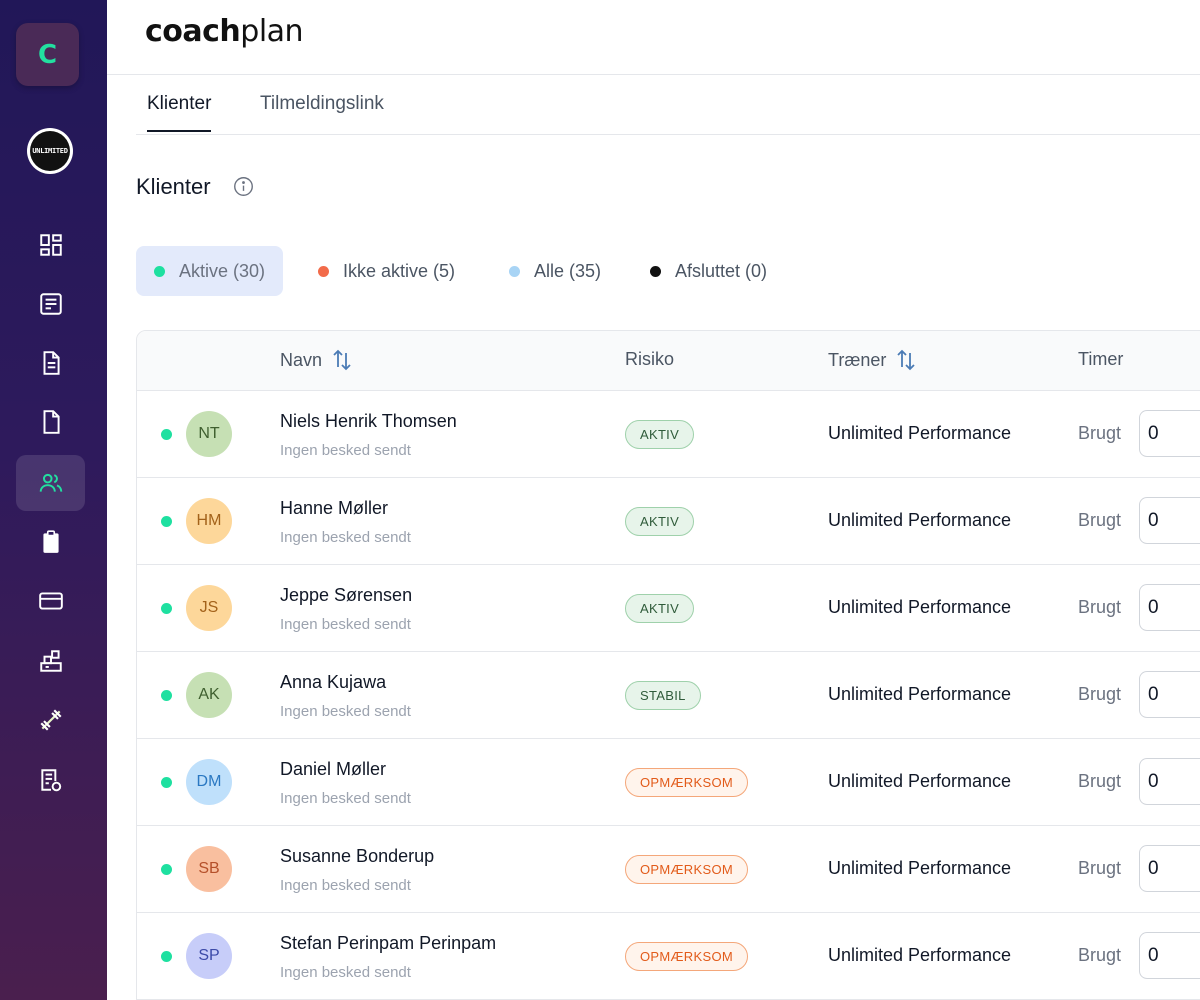  I want to click on nav-exercises, so click(50, 720).